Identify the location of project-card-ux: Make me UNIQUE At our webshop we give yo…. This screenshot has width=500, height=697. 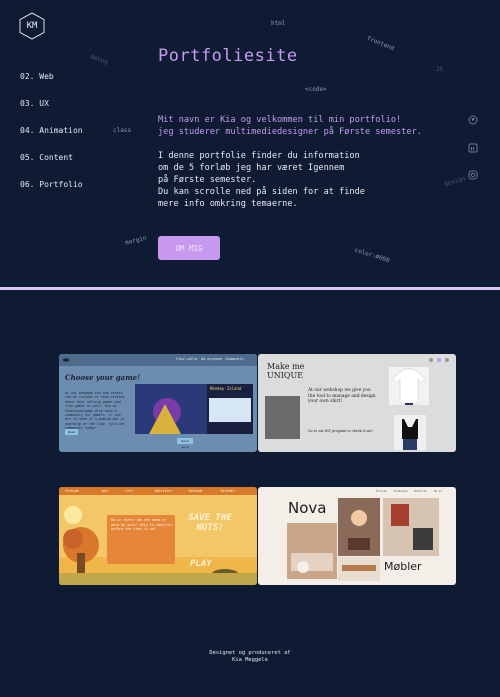
(357, 403).